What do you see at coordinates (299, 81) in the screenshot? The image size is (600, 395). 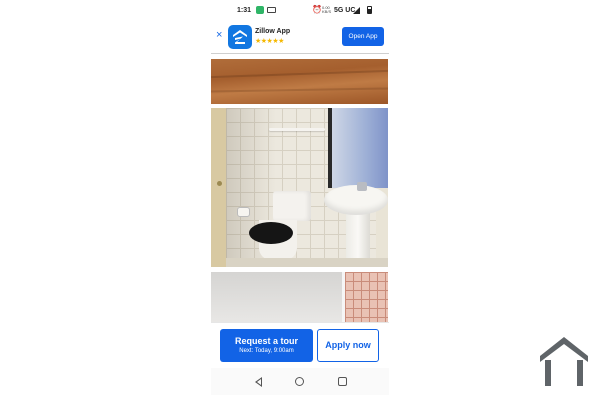 I see `wood-floor-photo` at bounding box center [299, 81].